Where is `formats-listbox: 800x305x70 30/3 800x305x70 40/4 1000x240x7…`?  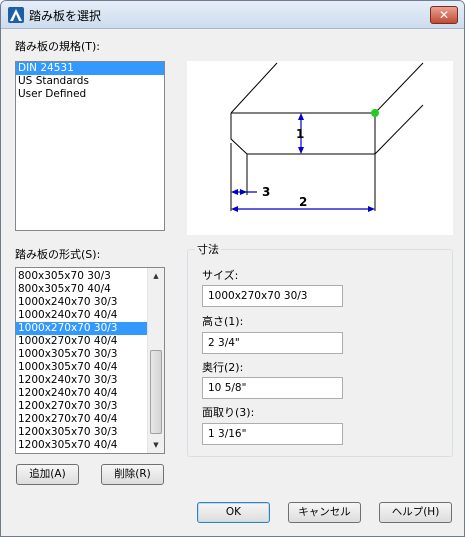
formats-listbox: 800x305x70 30/3 800x305x70 40/4 1000x240x7… is located at coordinates (90, 360).